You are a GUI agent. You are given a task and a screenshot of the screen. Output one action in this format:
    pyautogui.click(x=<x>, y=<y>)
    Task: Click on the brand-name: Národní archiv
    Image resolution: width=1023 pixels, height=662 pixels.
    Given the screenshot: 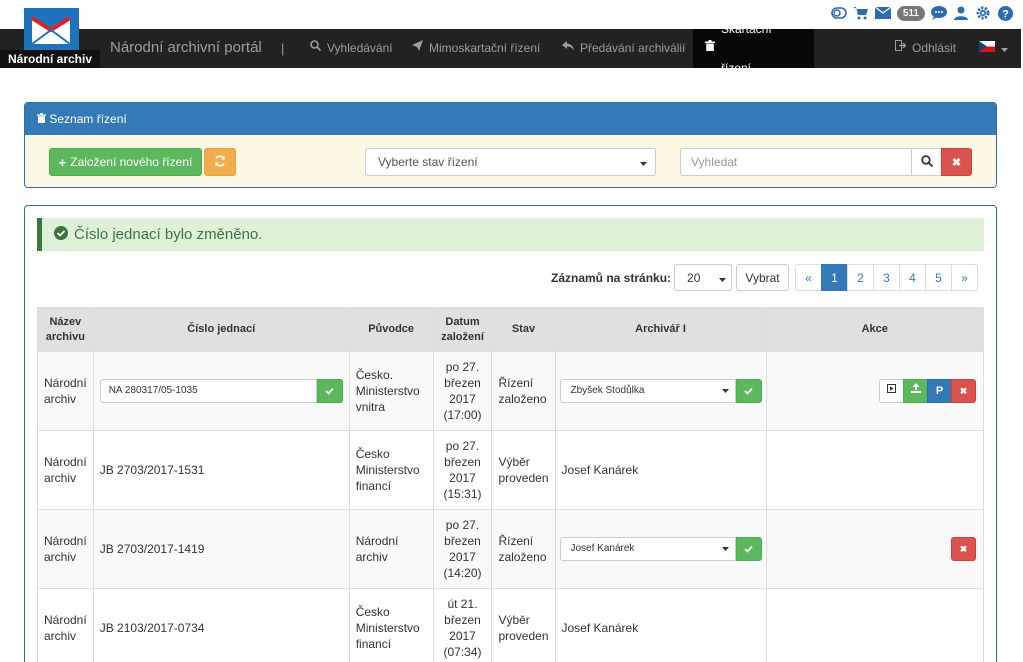 What is the action you would take?
    pyautogui.click(x=50, y=59)
    